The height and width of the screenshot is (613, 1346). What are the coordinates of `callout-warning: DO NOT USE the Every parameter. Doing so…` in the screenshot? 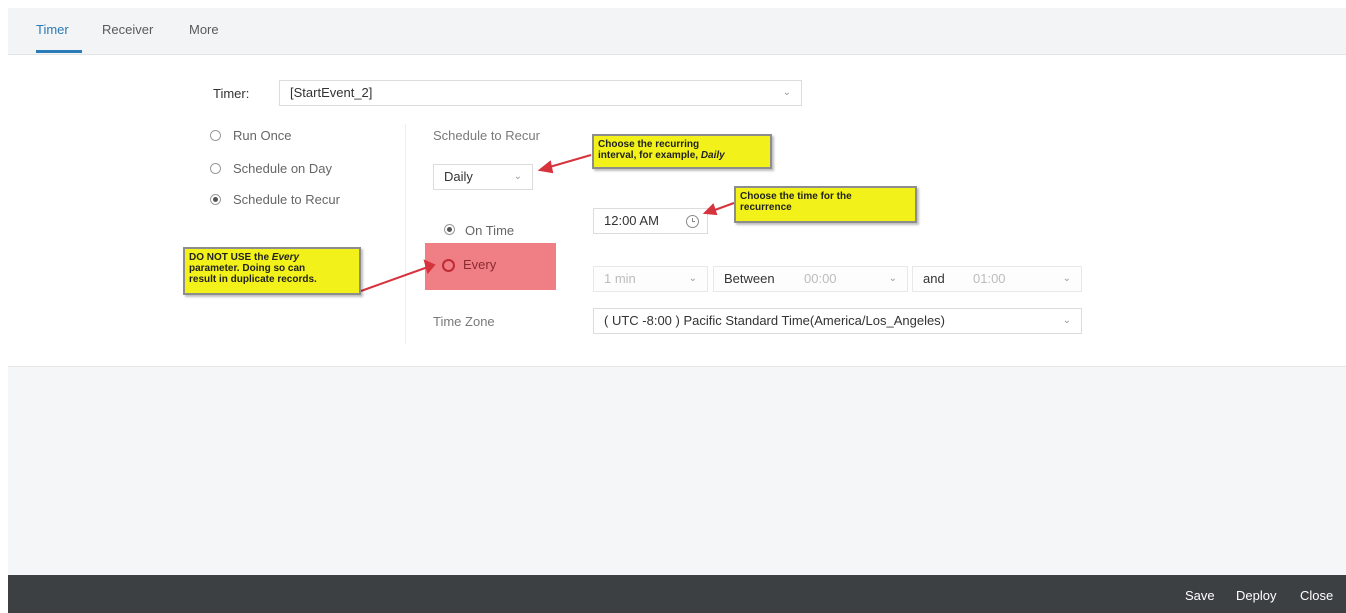 It's located at (272, 271).